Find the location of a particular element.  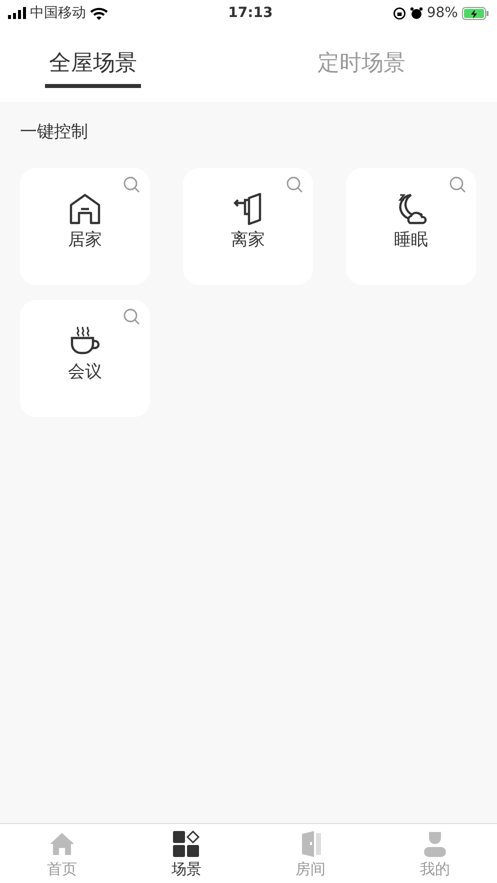

battery-percent: 98% is located at coordinates (442, 13).